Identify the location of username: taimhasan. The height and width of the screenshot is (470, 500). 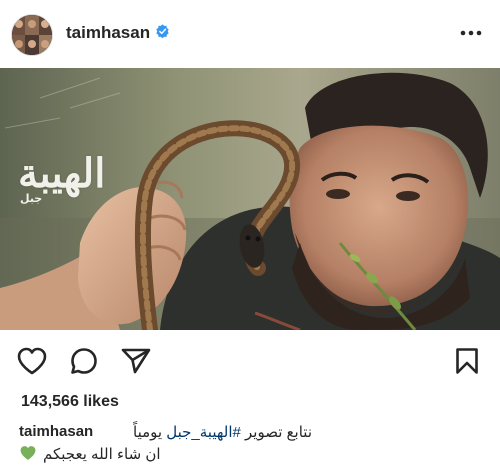
(108, 33).